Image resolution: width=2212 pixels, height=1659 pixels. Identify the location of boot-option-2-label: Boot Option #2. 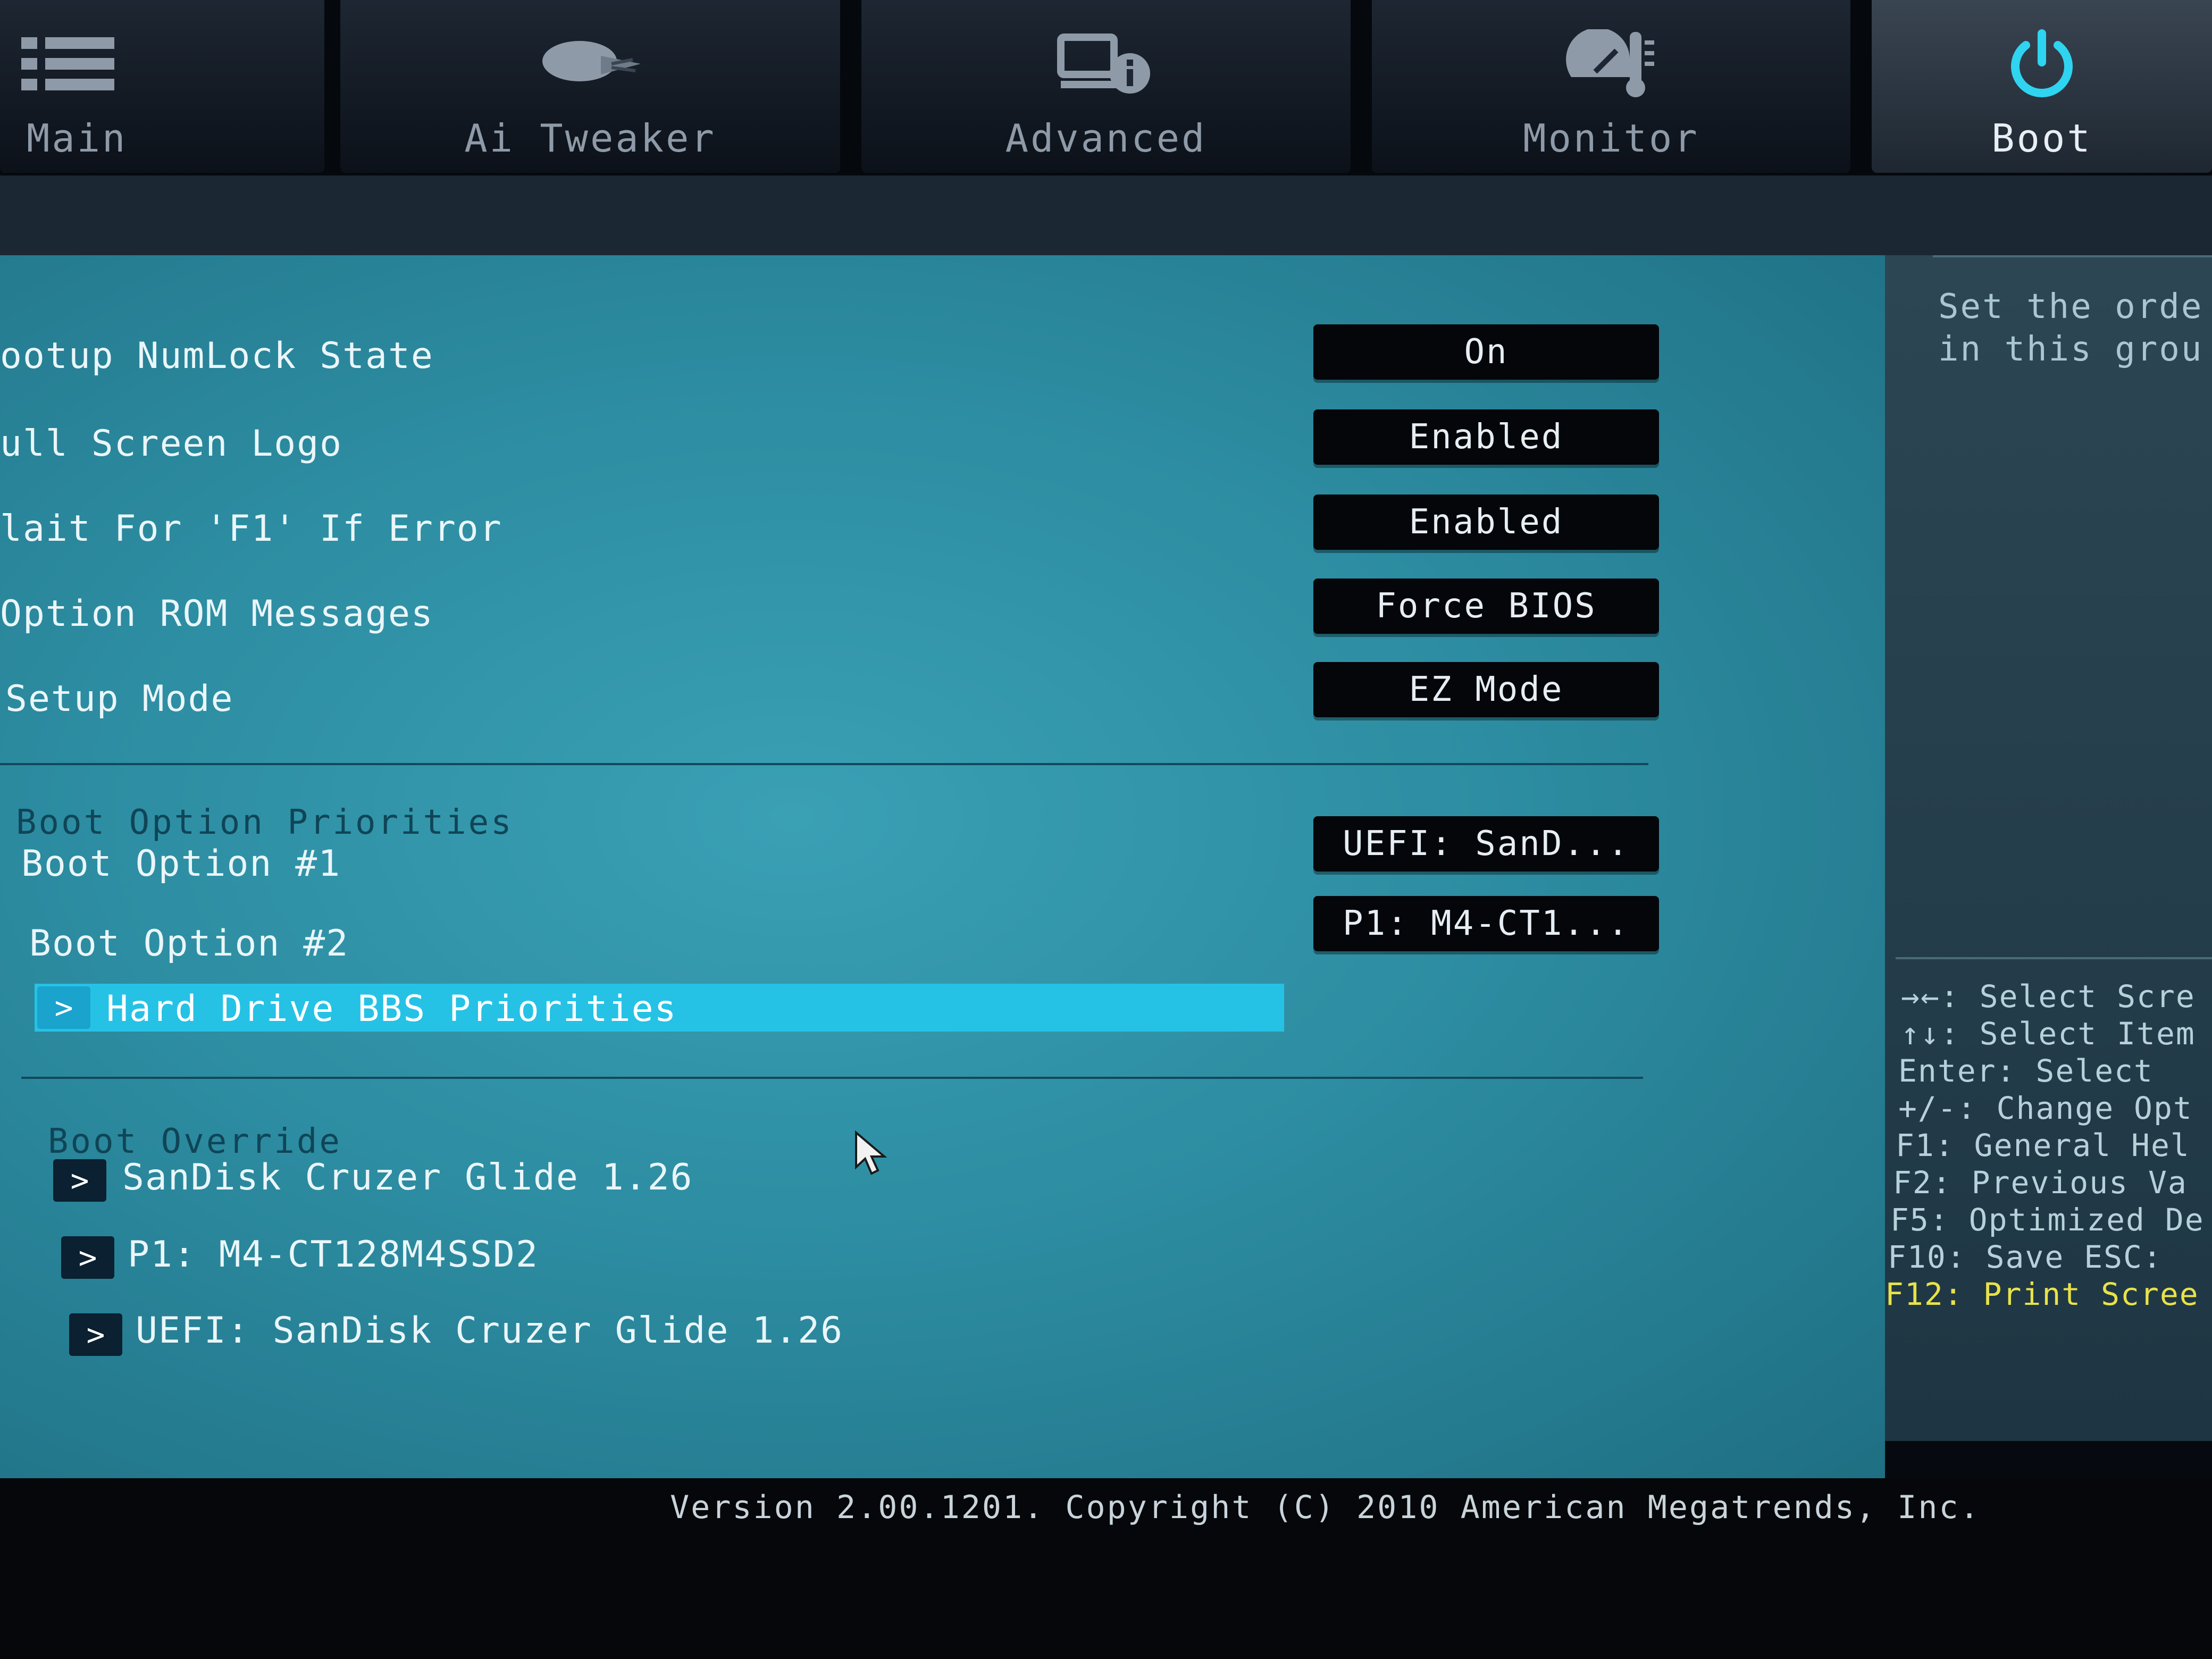
(189, 944).